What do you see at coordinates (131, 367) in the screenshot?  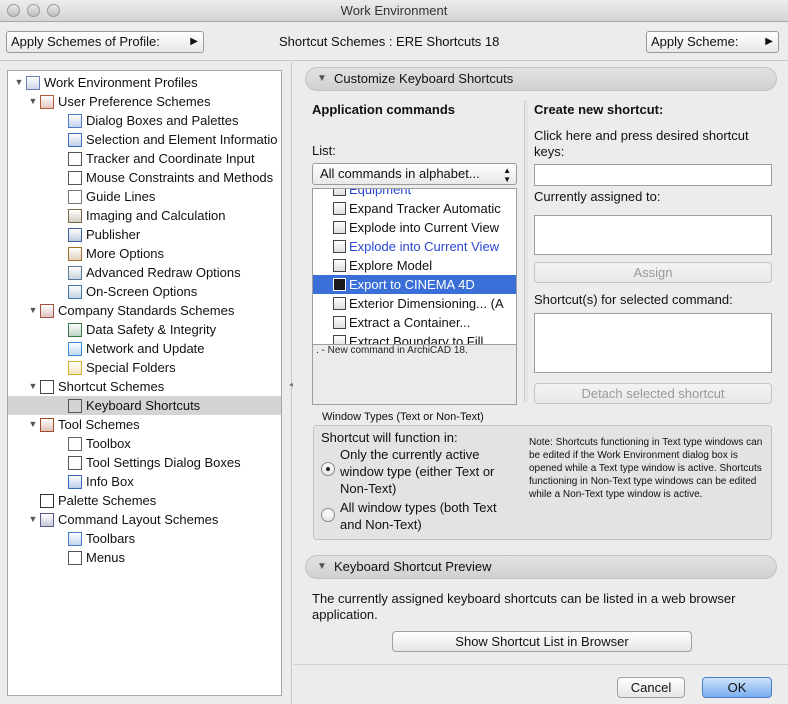 I see `tree-item-label: Special Folders` at bounding box center [131, 367].